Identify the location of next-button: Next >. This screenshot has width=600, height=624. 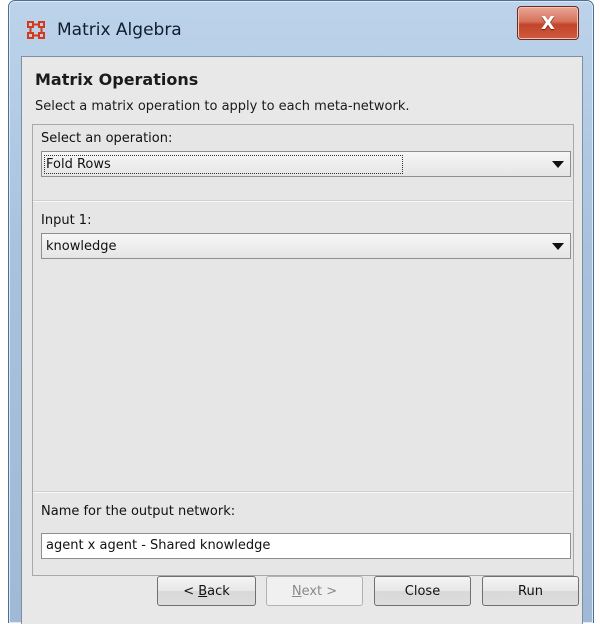
(314, 591).